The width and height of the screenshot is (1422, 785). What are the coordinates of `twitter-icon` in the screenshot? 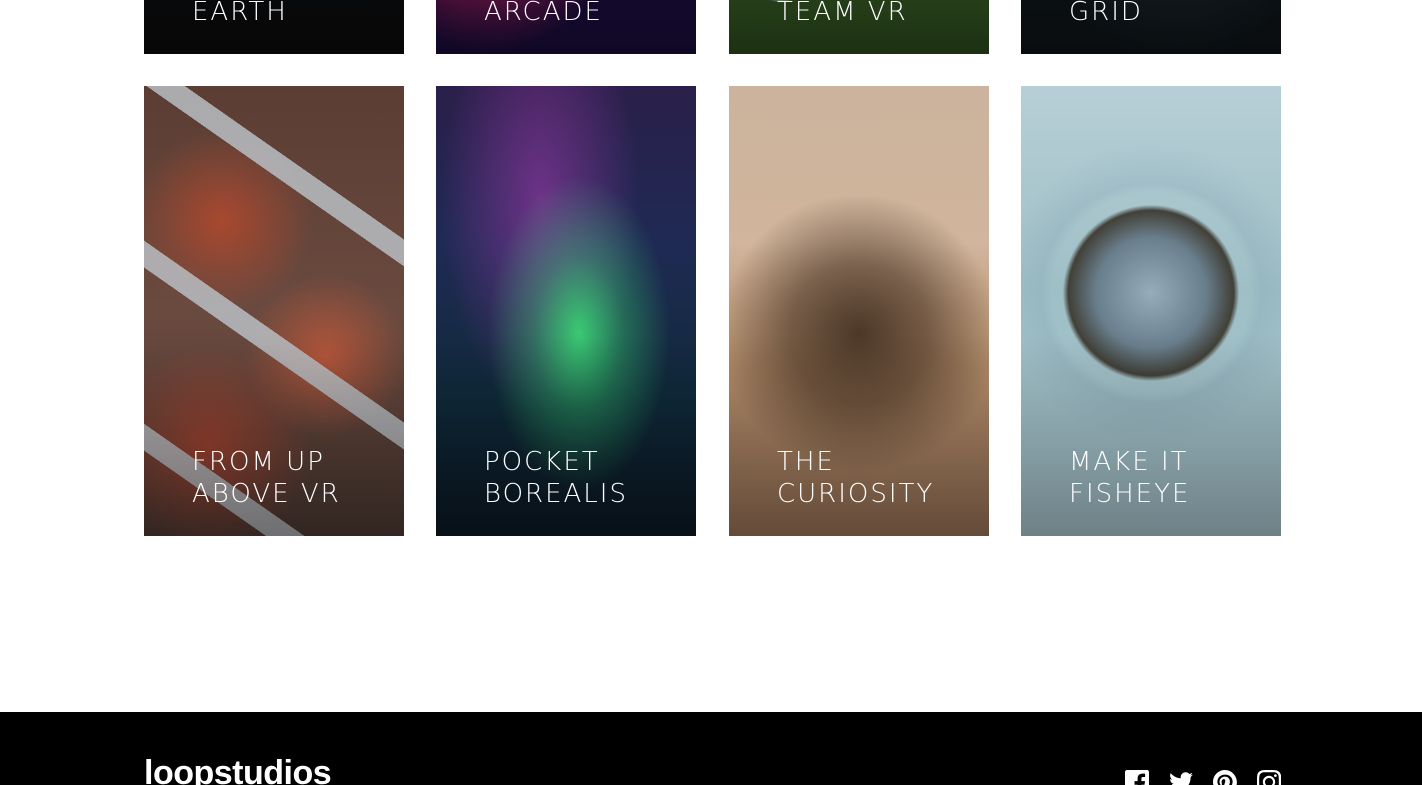 It's located at (1181, 777).